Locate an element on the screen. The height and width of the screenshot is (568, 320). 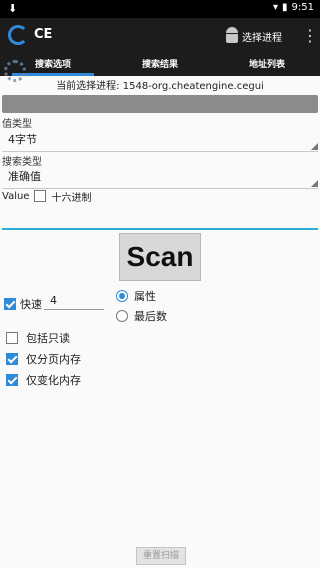
radio-last-digits: 最后数 is located at coordinates (141, 316).